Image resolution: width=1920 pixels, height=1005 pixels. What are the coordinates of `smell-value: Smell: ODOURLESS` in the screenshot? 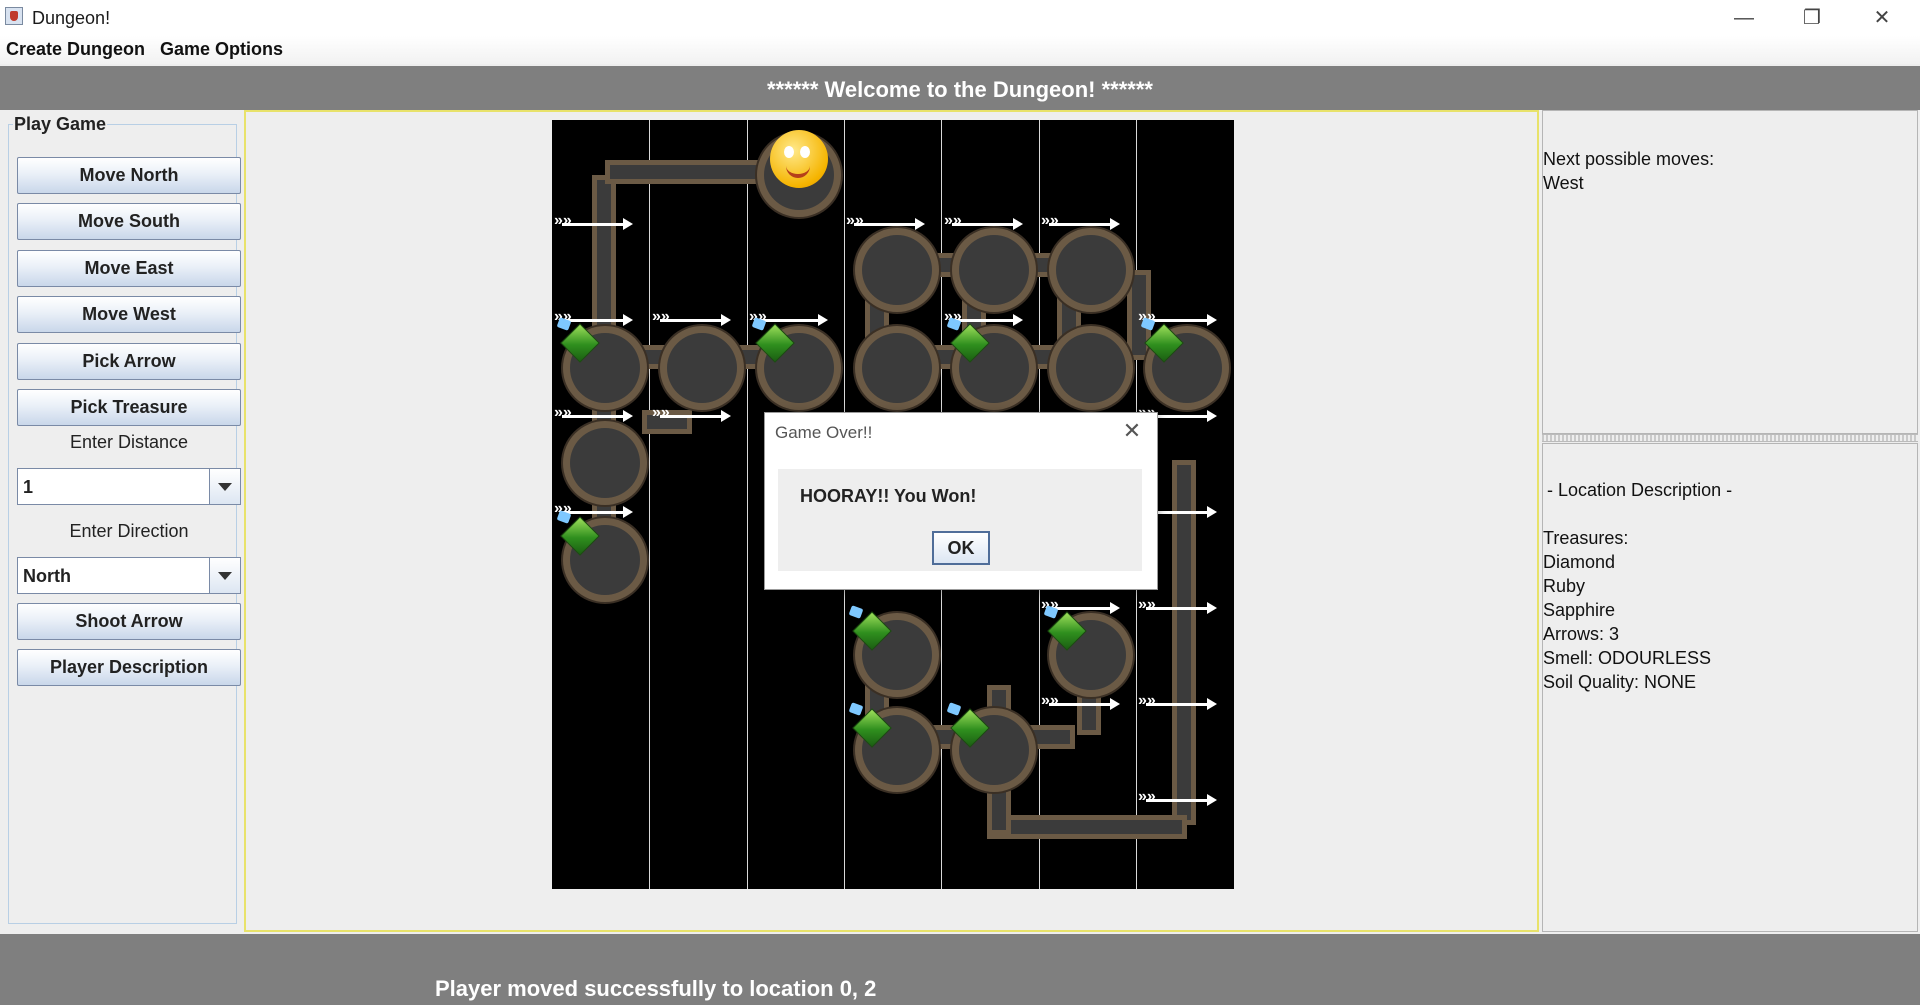 It's located at (1627, 658).